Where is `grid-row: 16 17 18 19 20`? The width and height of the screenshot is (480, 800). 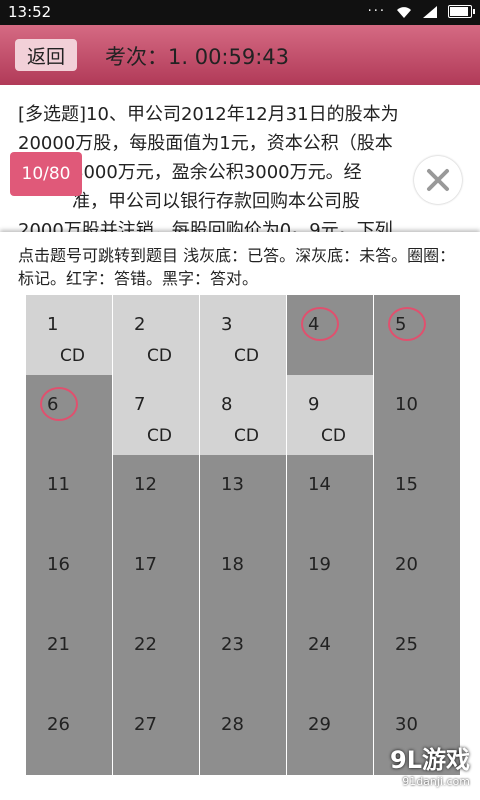 grid-row: 16 17 18 19 20 is located at coordinates (244, 575).